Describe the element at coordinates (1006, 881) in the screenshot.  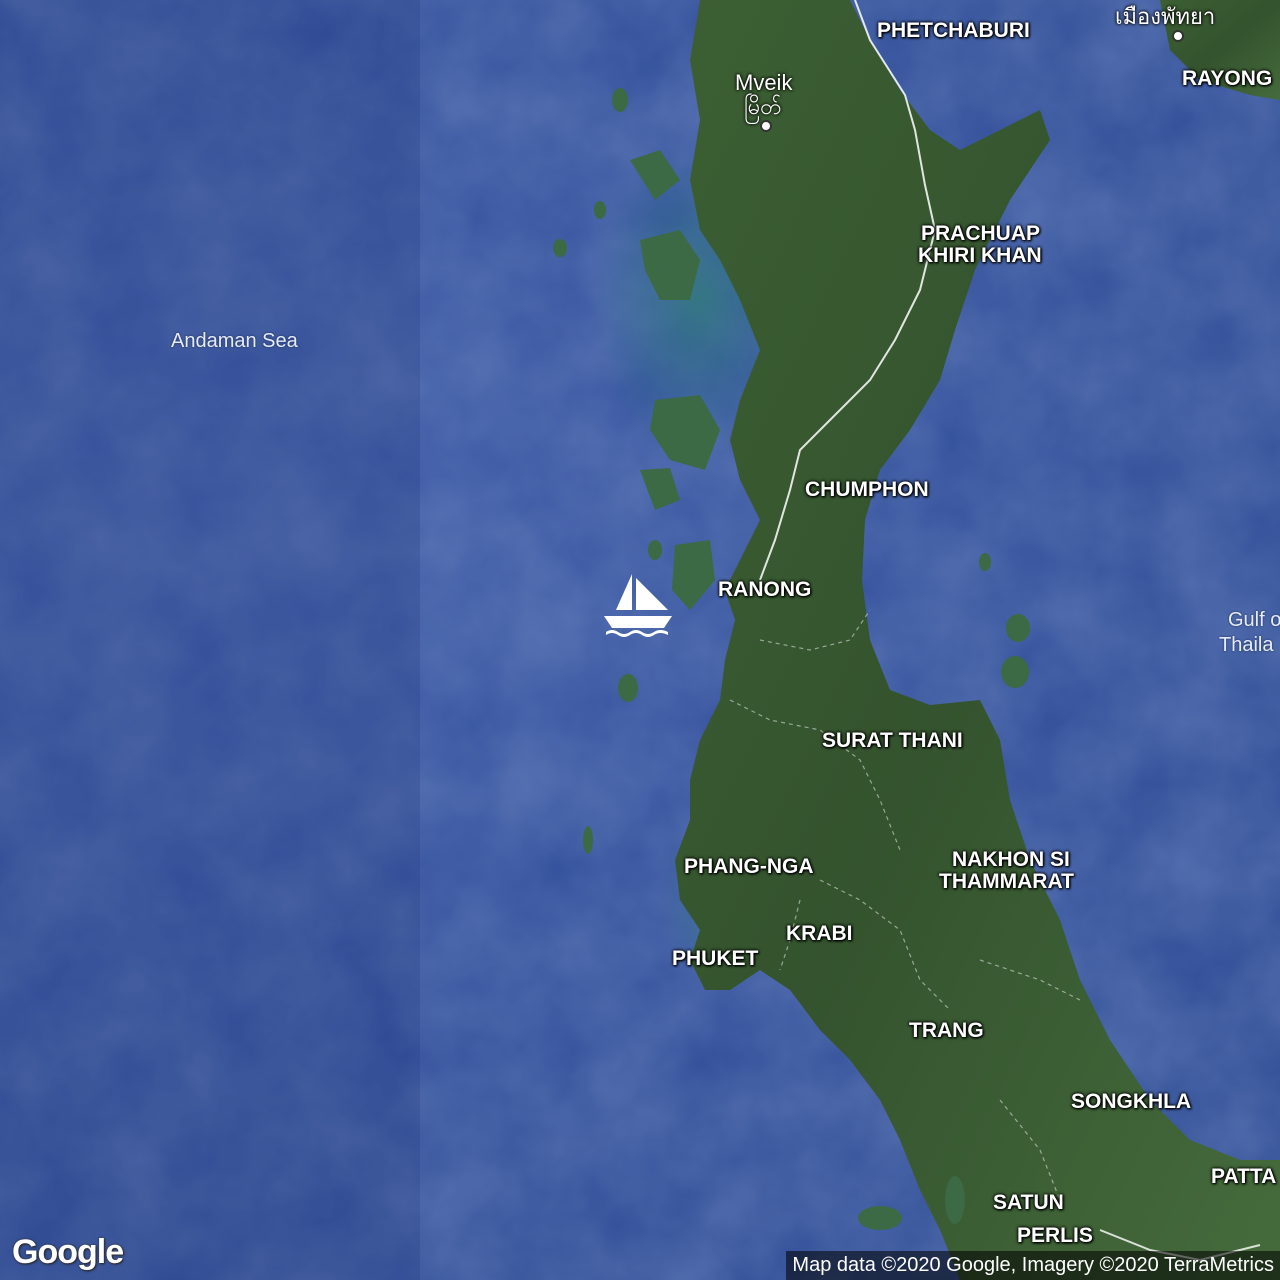
I see `province-nakhon-line2: THAMMARAT` at that location.